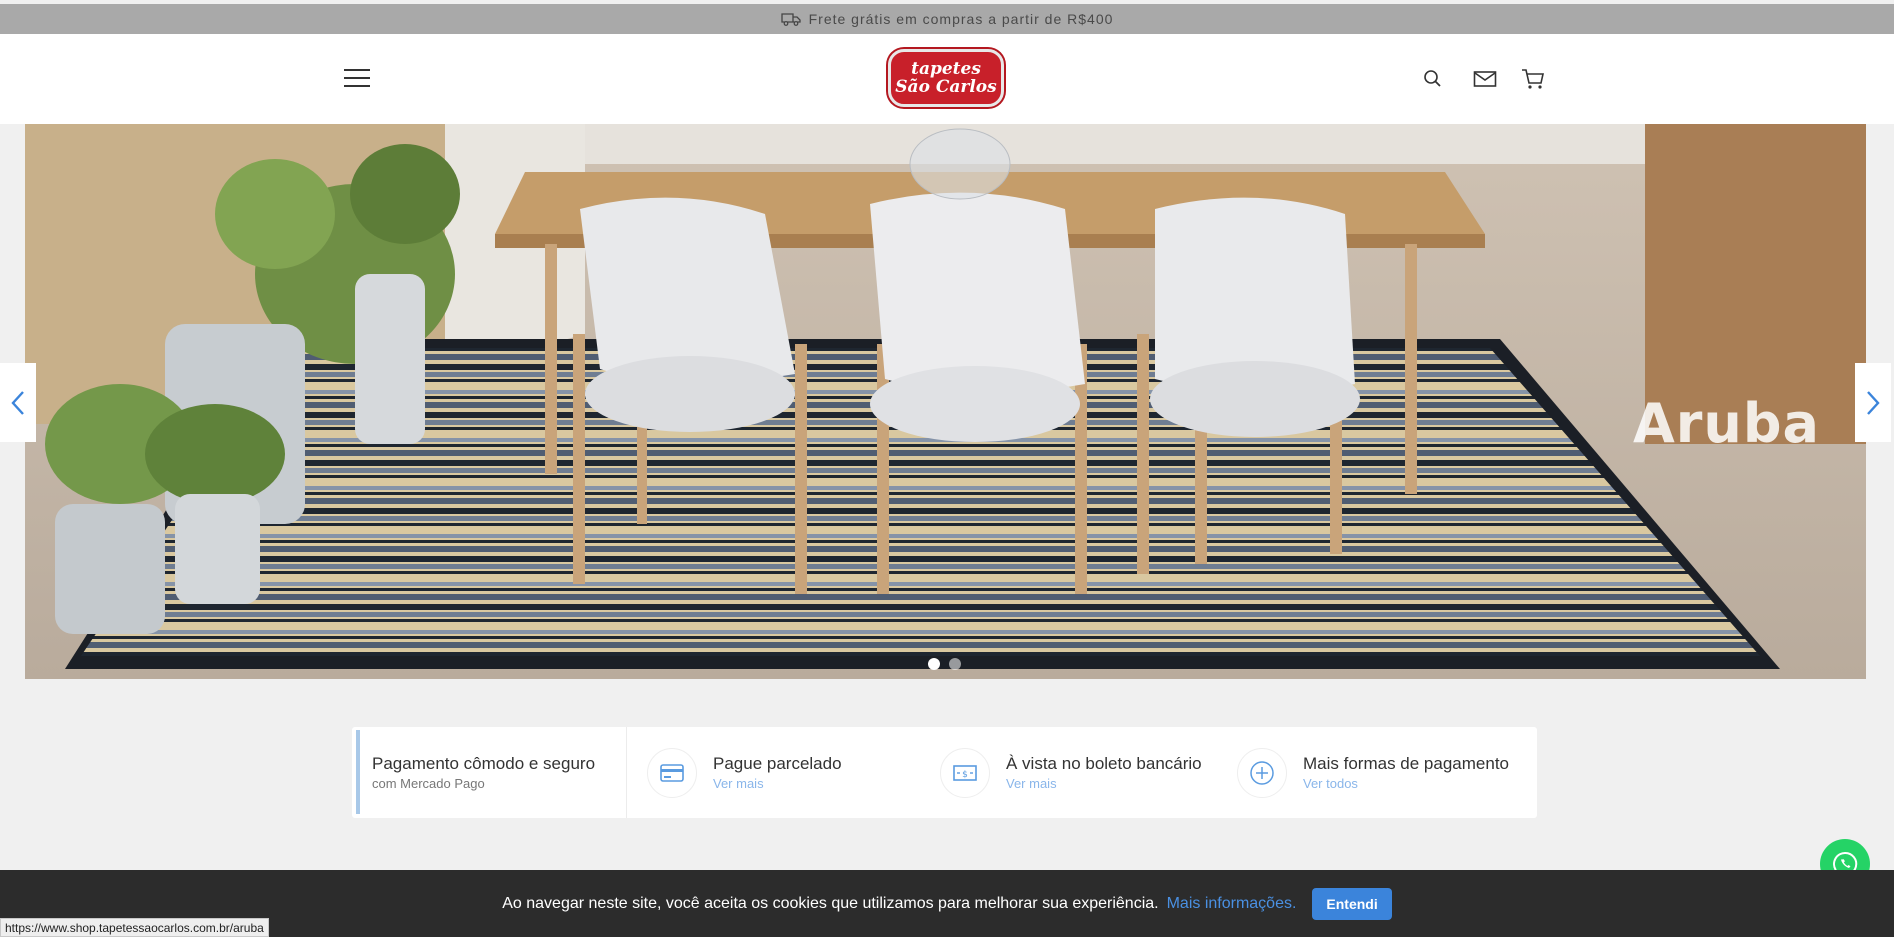 The image size is (1894, 937). What do you see at coordinates (1406, 784) in the screenshot?
I see `see-all-link: Ver todos` at bounding box center [1406, 784].